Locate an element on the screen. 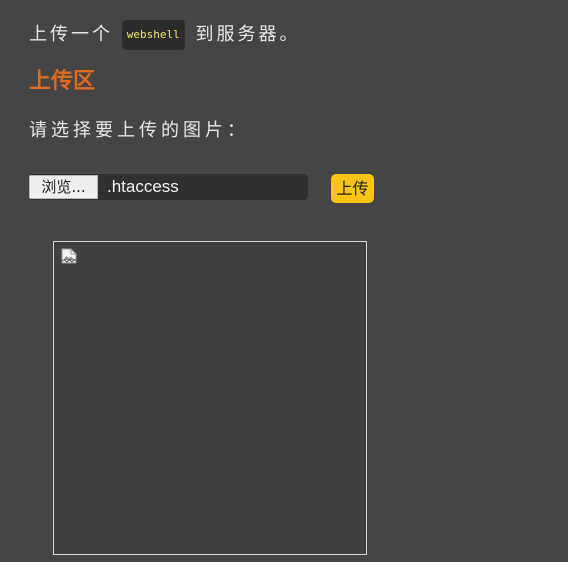  webshell-code: webshell is located at coordinates (153, 35).